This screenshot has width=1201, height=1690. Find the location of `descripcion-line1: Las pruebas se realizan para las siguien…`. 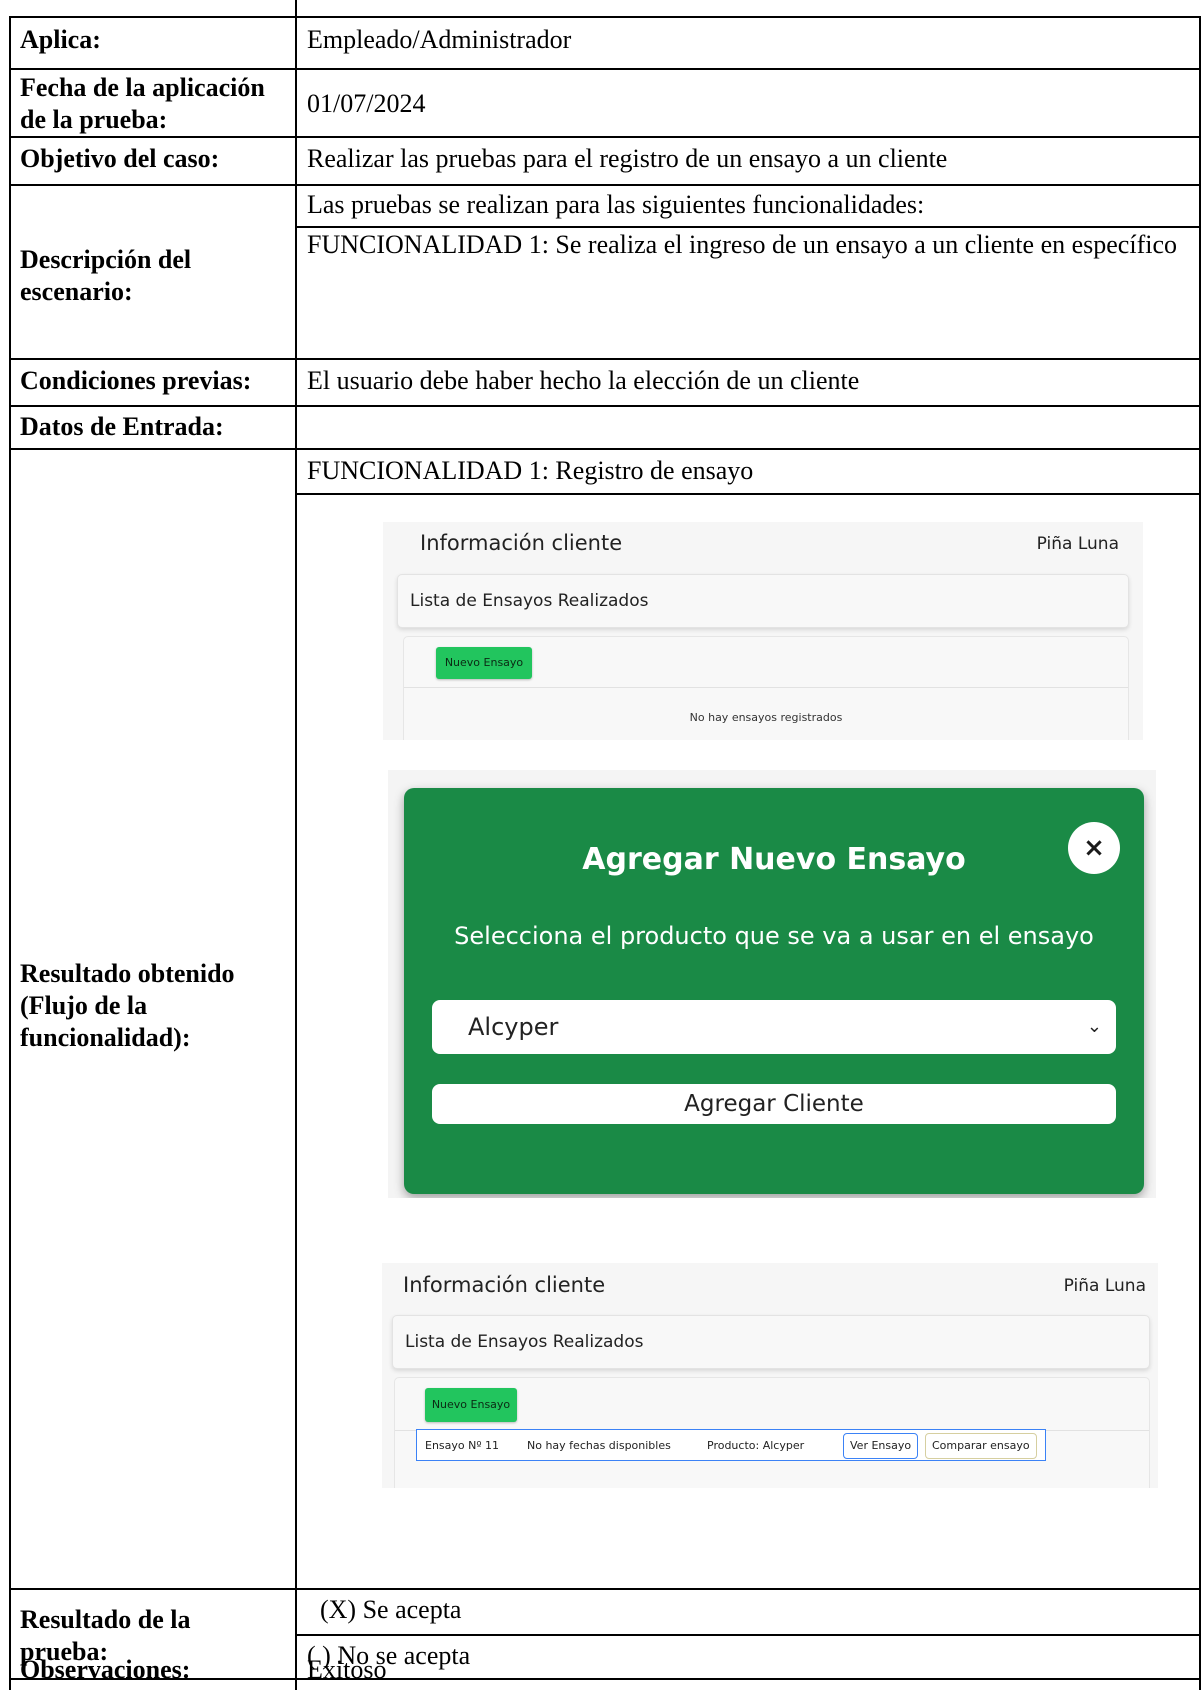

descripcion-line1: Las pruebas se realizan para las siguien… is located at coordinates (616, 204).